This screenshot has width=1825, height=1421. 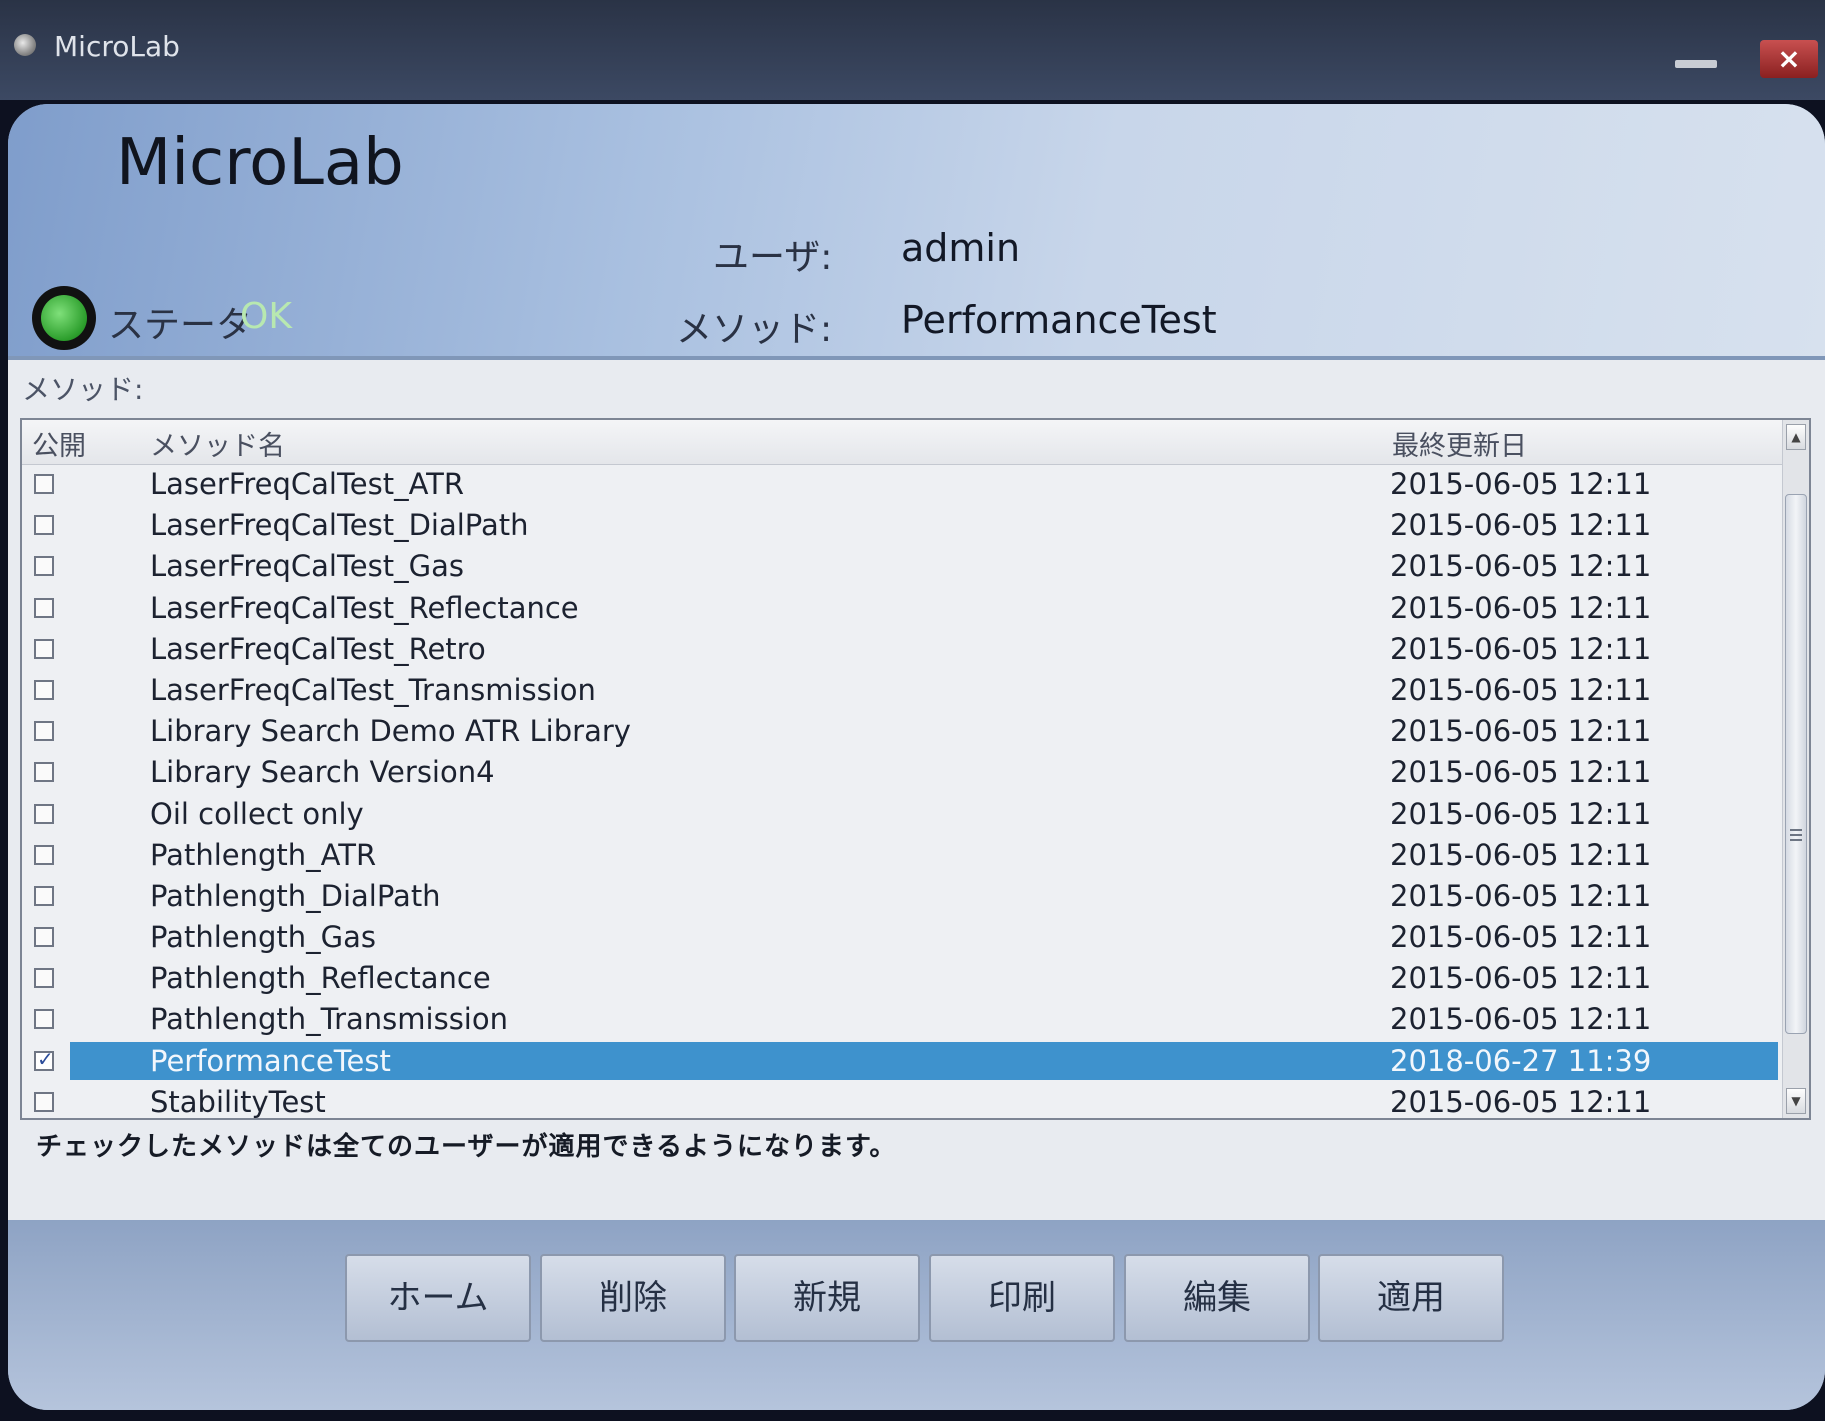 What do you see at coordinates (773, 257) in the screenshot?
I see `user-label: ユーザ:` at bounding box center [773, 257].